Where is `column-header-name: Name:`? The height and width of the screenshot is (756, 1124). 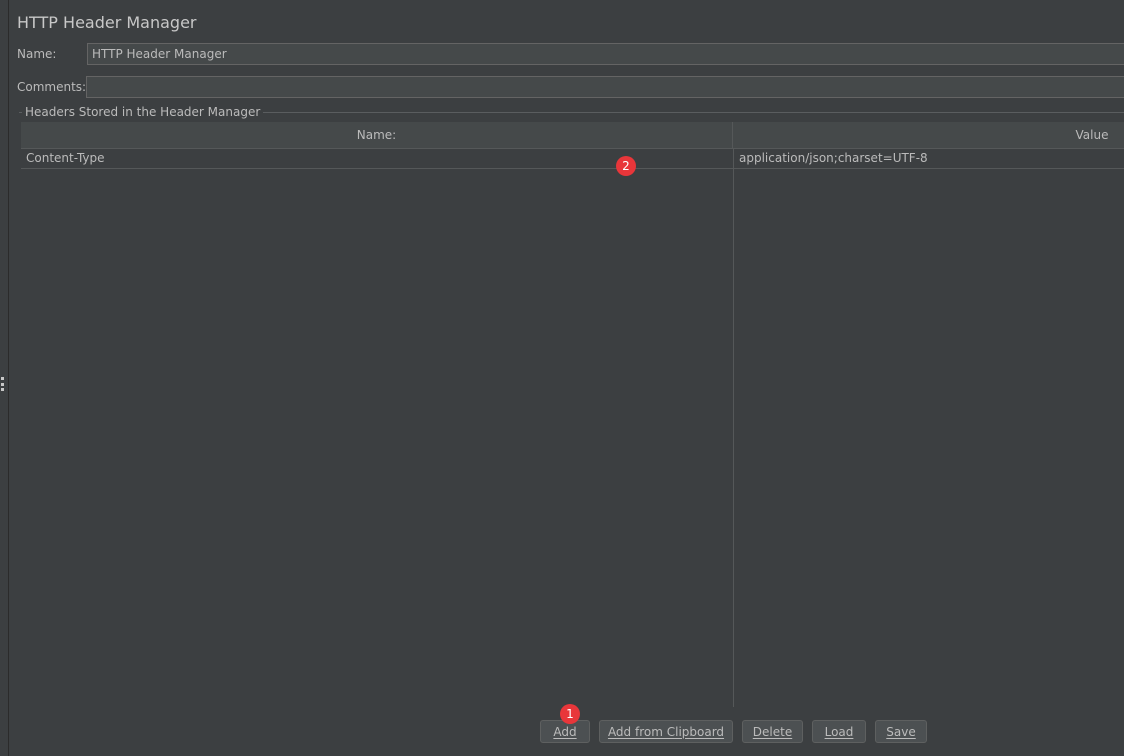
column-header-name: Name: is located at coordinates (377, 135).